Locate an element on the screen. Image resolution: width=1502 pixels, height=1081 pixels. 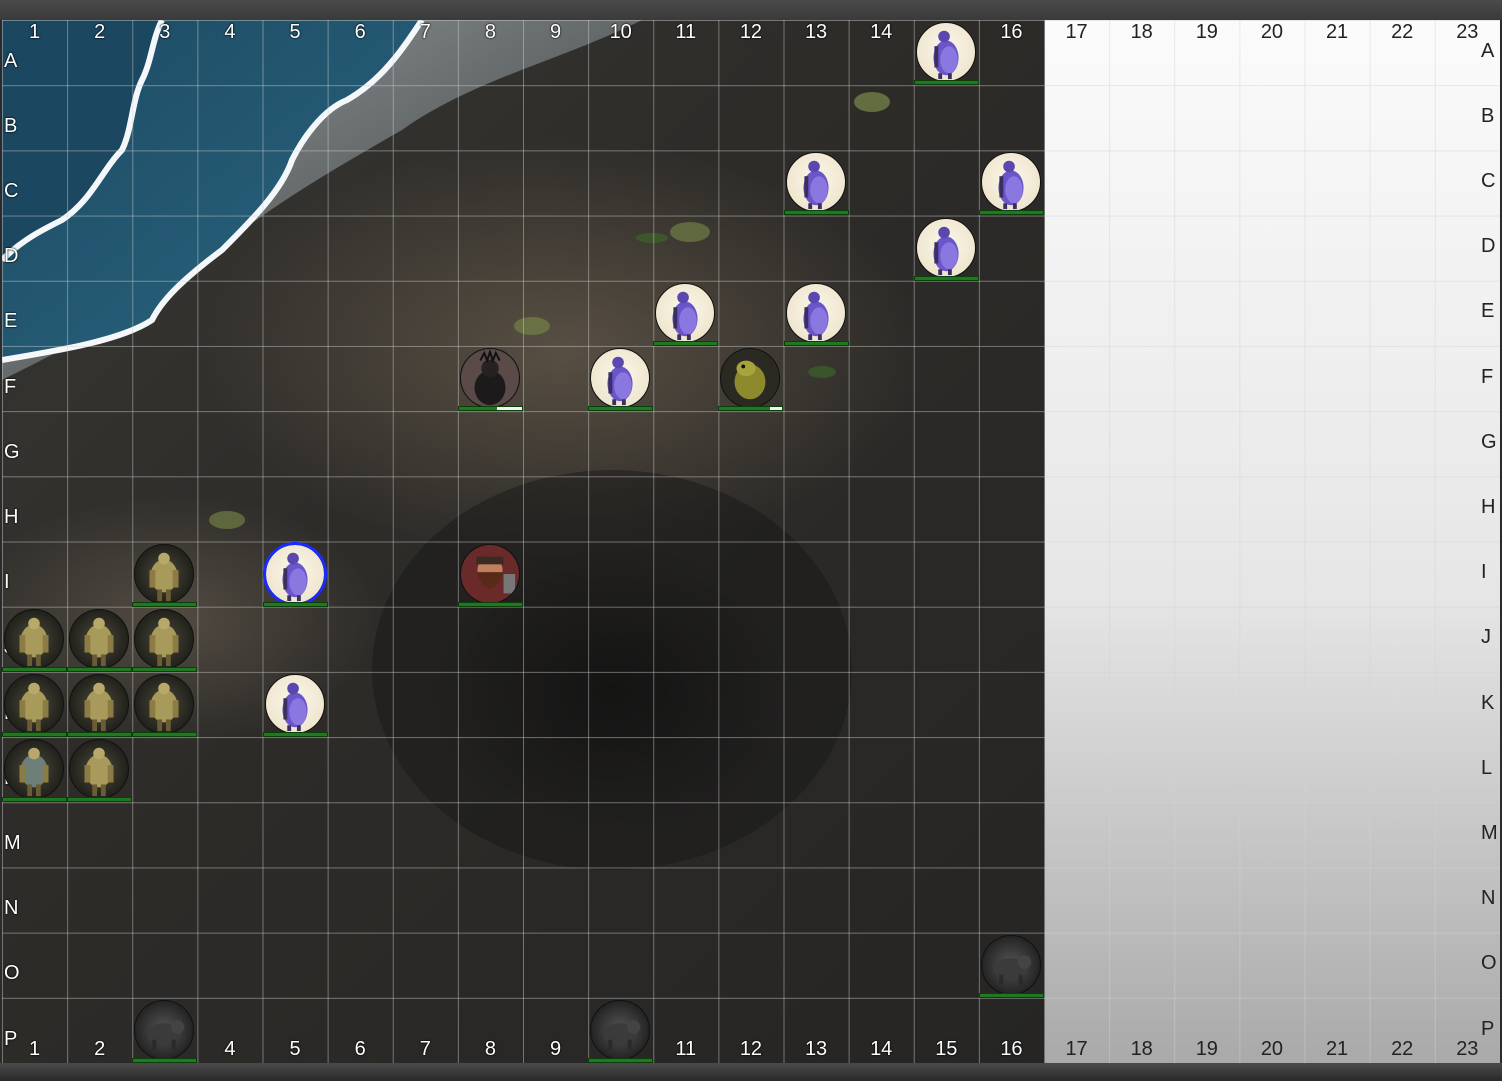
column-label-6-top: 6 is located at coordinates (360, 32).